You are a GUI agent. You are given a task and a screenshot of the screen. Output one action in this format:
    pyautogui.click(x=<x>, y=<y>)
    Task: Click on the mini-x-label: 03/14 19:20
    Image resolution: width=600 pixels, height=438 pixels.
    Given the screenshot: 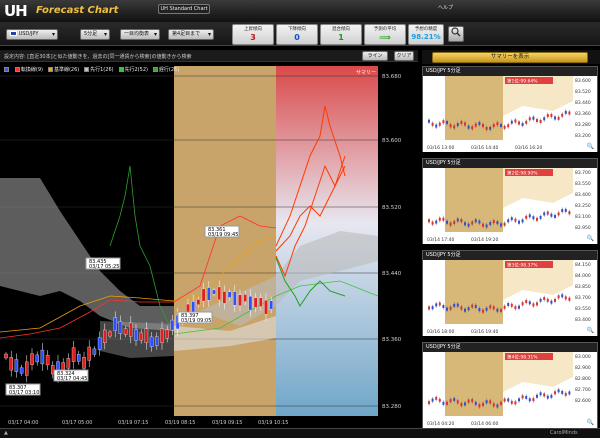 What is the action you would take?
    pyautogui.click(x=485, y=240)
    